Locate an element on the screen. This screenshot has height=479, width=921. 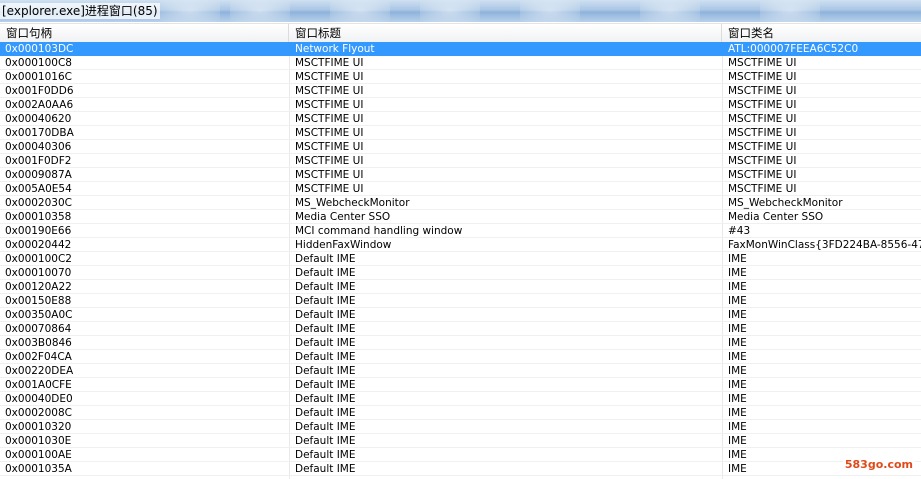
table-row: 0x0001030E Default IME IME is located at coordinates (460, 441).